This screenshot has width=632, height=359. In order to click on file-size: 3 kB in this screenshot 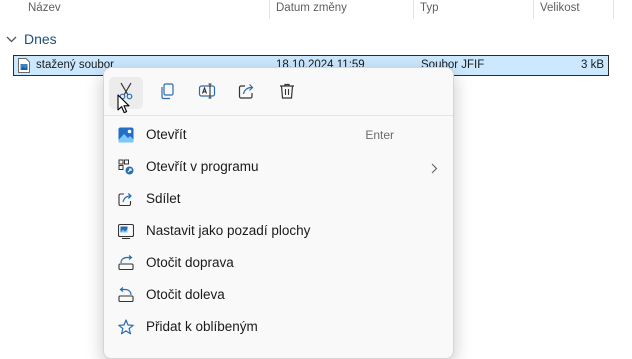, I will do `click(592, 65)`.